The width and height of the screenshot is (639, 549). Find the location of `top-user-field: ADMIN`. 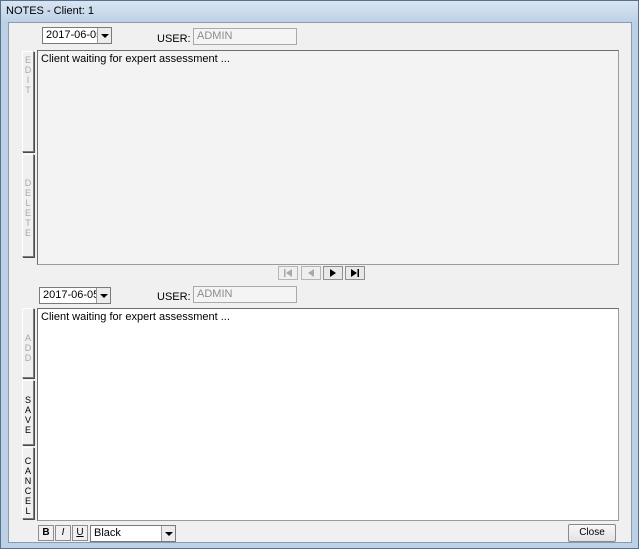

top-user-field: ADMIN is located at coordinates (245, 36).